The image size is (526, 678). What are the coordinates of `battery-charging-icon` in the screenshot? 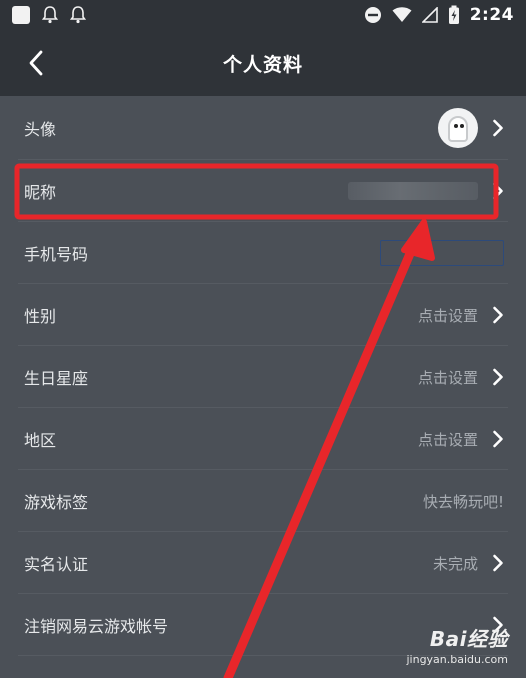 It's located at (453, 14).